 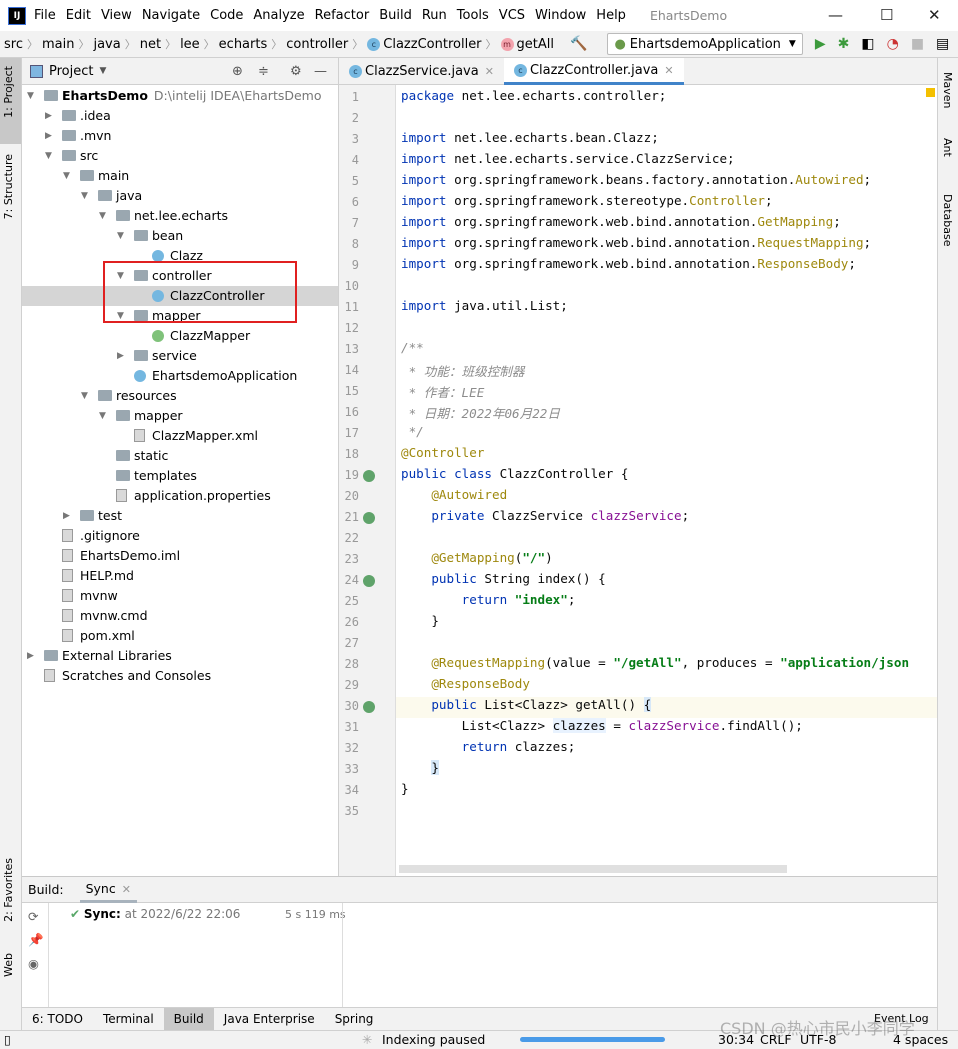 What do you see at coordinates (463, 370) in the screenshot?
I see `code-line: * 功能：班级控制器` at bounding box center [463, 370].